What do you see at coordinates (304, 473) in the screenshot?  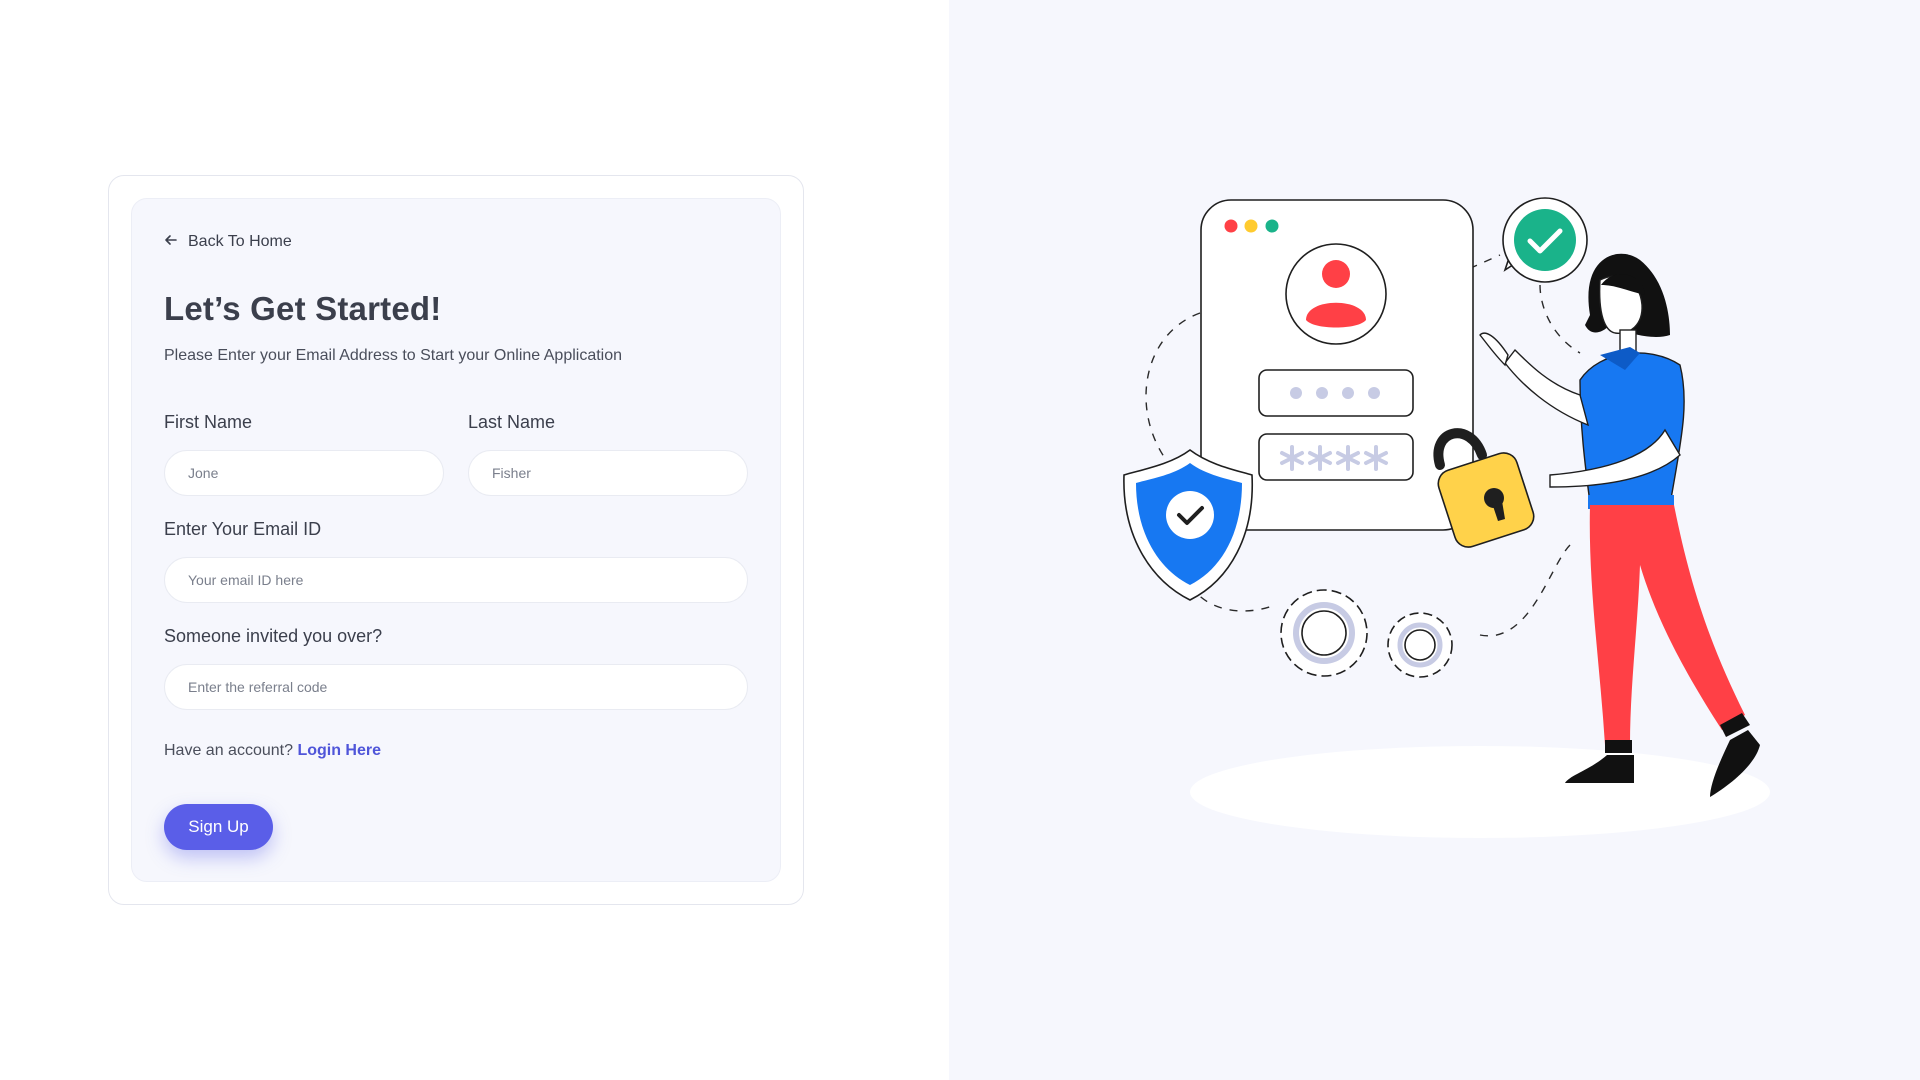 I see `first-name-input` at bounding box center [304, 473].